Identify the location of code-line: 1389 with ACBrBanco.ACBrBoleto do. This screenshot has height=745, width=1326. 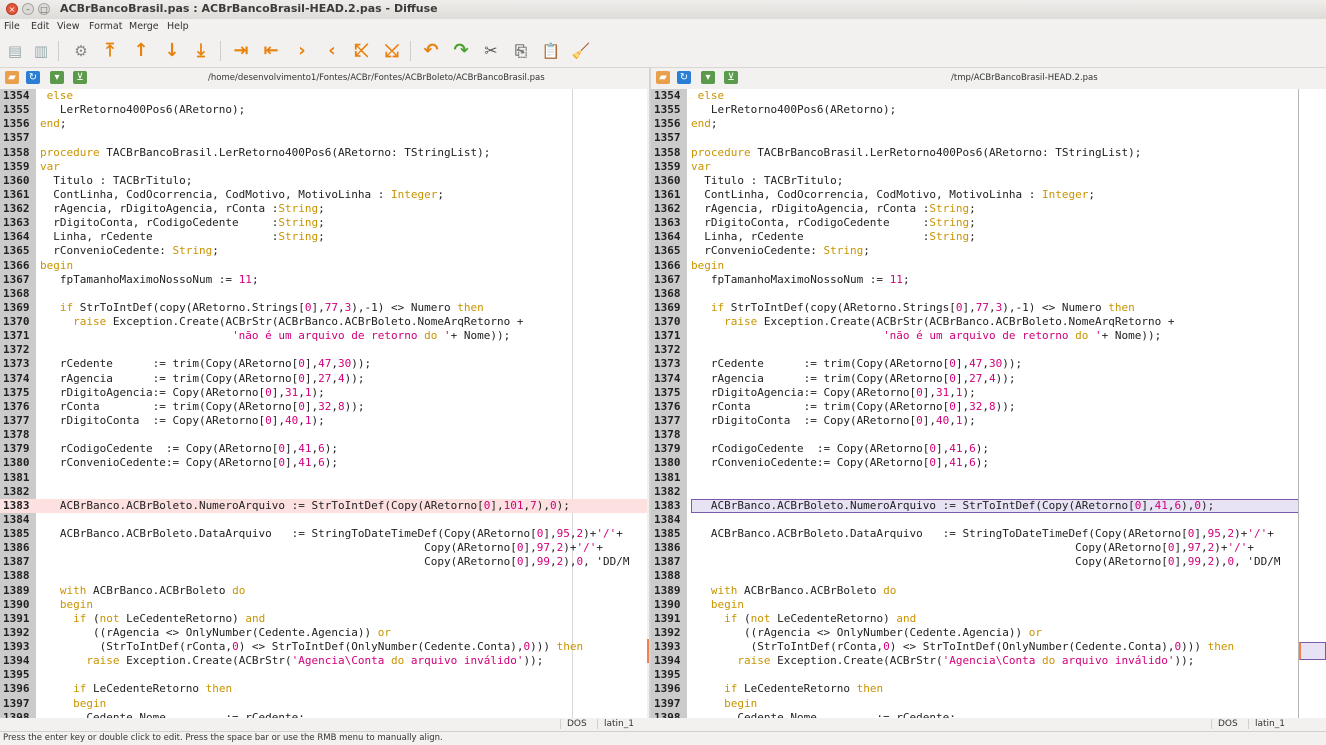
(323, 591).